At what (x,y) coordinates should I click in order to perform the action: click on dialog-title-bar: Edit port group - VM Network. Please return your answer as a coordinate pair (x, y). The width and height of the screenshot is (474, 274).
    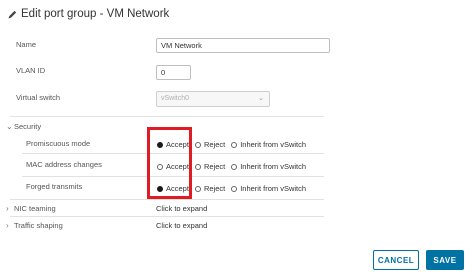
    Looking at the image, I should click on (87, 14).